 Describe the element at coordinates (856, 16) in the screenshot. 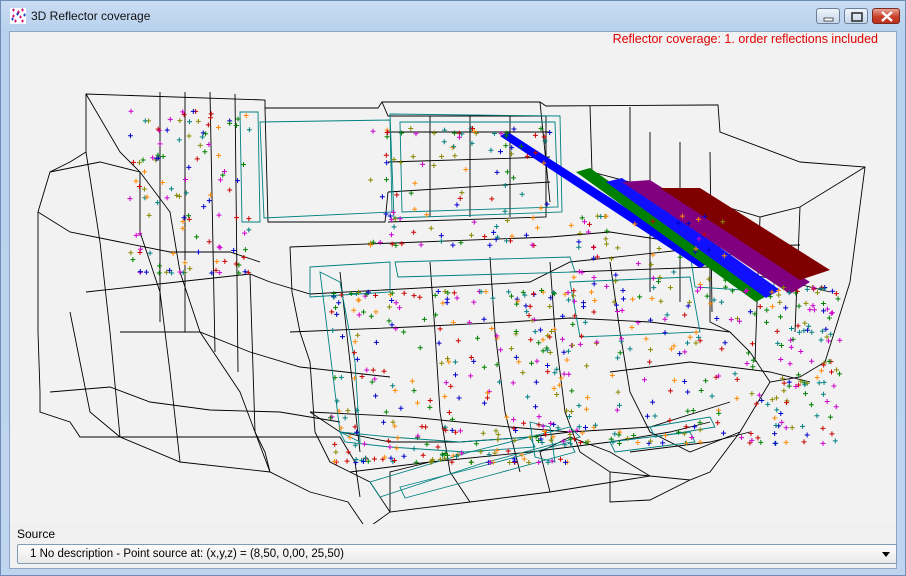

I see `maximize-button` at that location.